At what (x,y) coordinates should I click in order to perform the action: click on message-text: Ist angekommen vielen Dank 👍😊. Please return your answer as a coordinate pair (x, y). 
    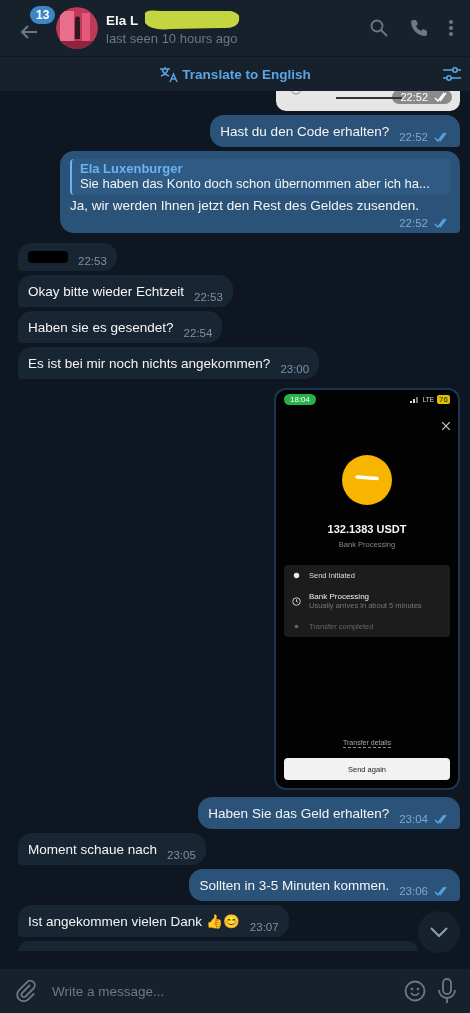
    Looking at the image, I should click on (134, 922).